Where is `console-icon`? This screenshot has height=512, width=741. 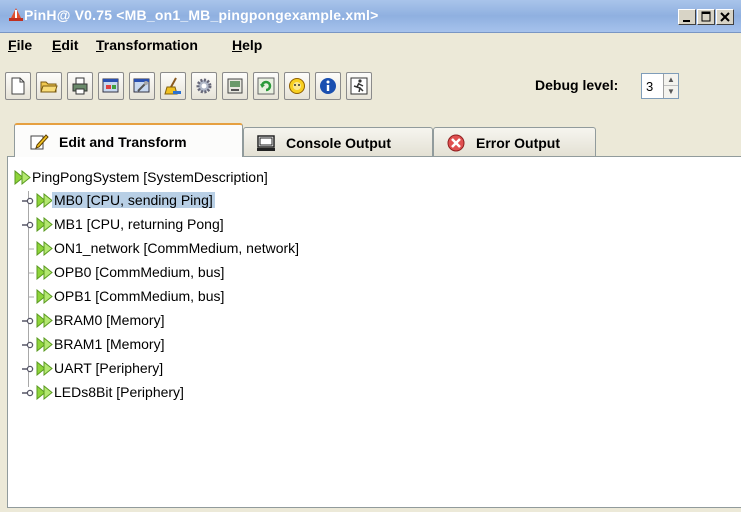 console-icon is located at coordinates (266, 143).